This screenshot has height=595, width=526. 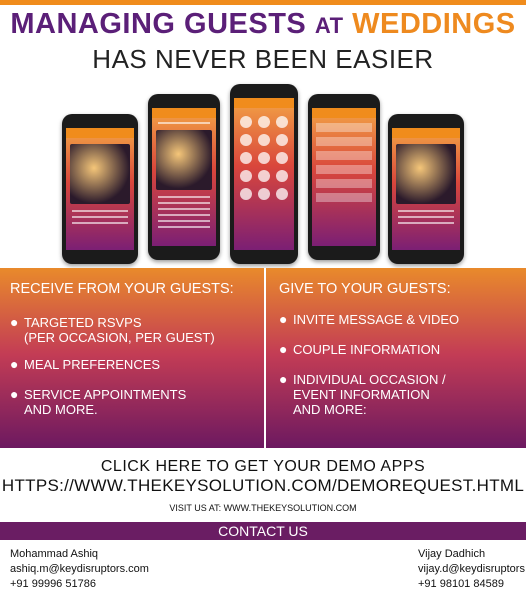 I want to click on give-item-text: INDIVIDUAL OCCASION /, so click(x=369, y=379).